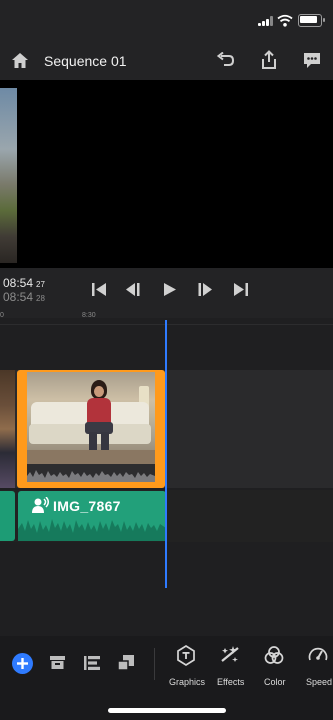 The height and width of the screenshot is (720, 333). What do you see at coordinates (275, 682) in the screenshot?
I see `tool-label: Color` at bounding box center [275, 682].